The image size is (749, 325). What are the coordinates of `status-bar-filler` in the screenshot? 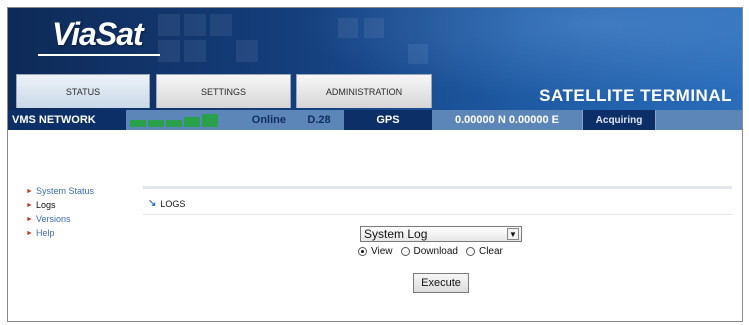 It's located at (699, 120).